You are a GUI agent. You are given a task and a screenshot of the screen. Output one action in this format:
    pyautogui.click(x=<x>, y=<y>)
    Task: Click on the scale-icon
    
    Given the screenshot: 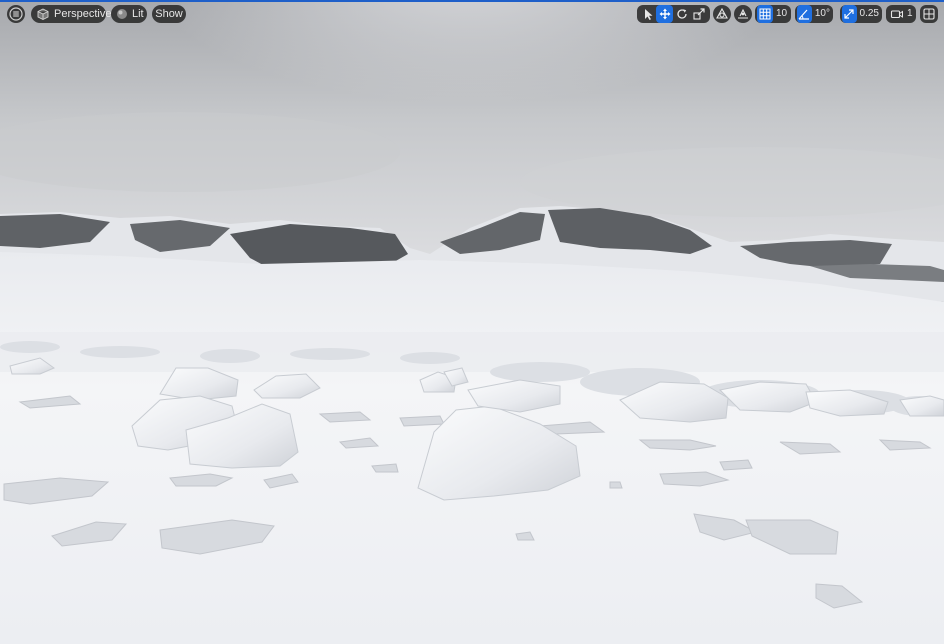 What is the action you would take?
    pyautogui.click(x=699, y=14)
    